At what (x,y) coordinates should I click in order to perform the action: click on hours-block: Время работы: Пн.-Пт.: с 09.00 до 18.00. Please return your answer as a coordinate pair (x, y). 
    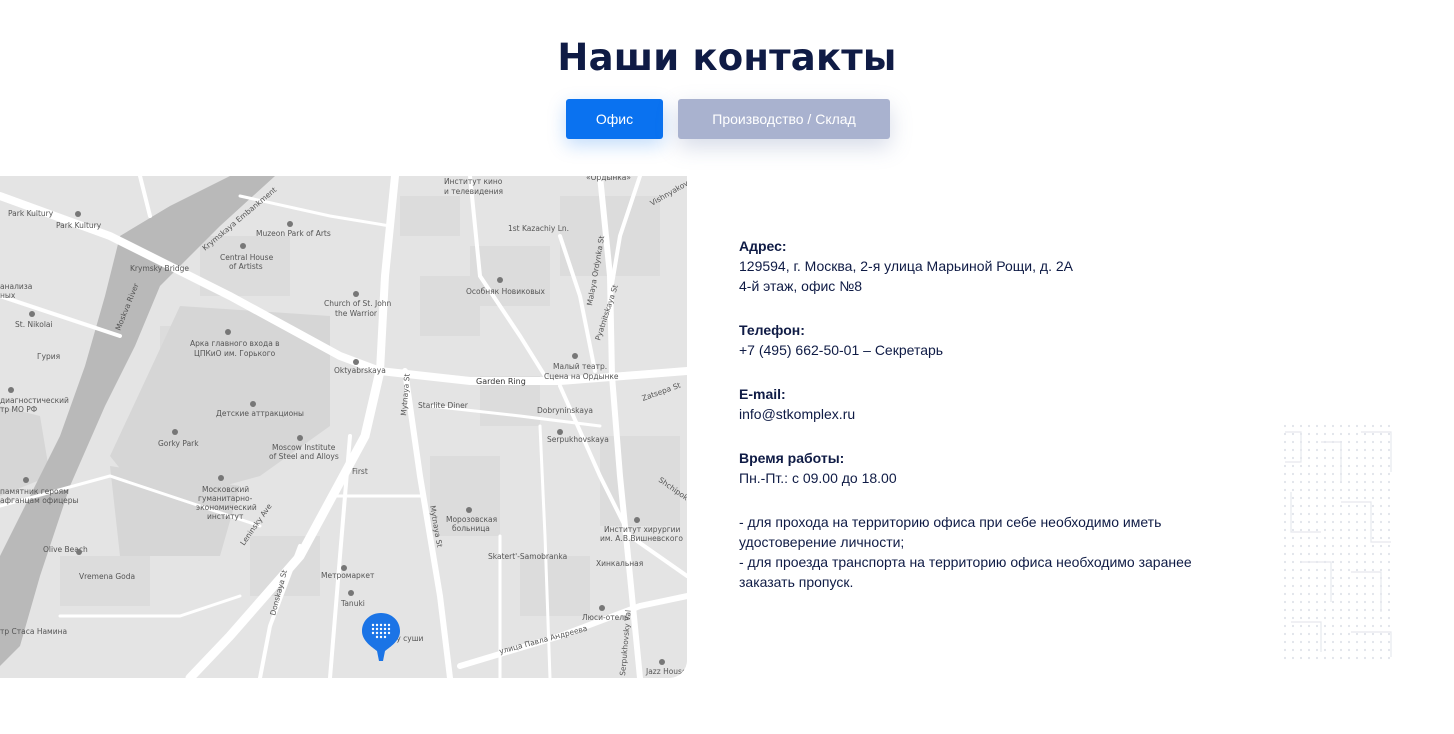
    Looking at the image, I should click on (984, 468).